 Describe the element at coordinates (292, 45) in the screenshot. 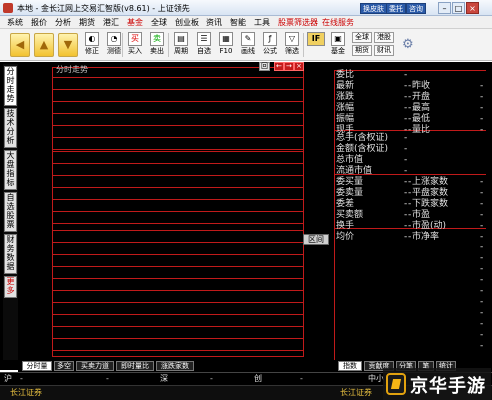

I see `filter-button: ▽ 筛选` at that location.